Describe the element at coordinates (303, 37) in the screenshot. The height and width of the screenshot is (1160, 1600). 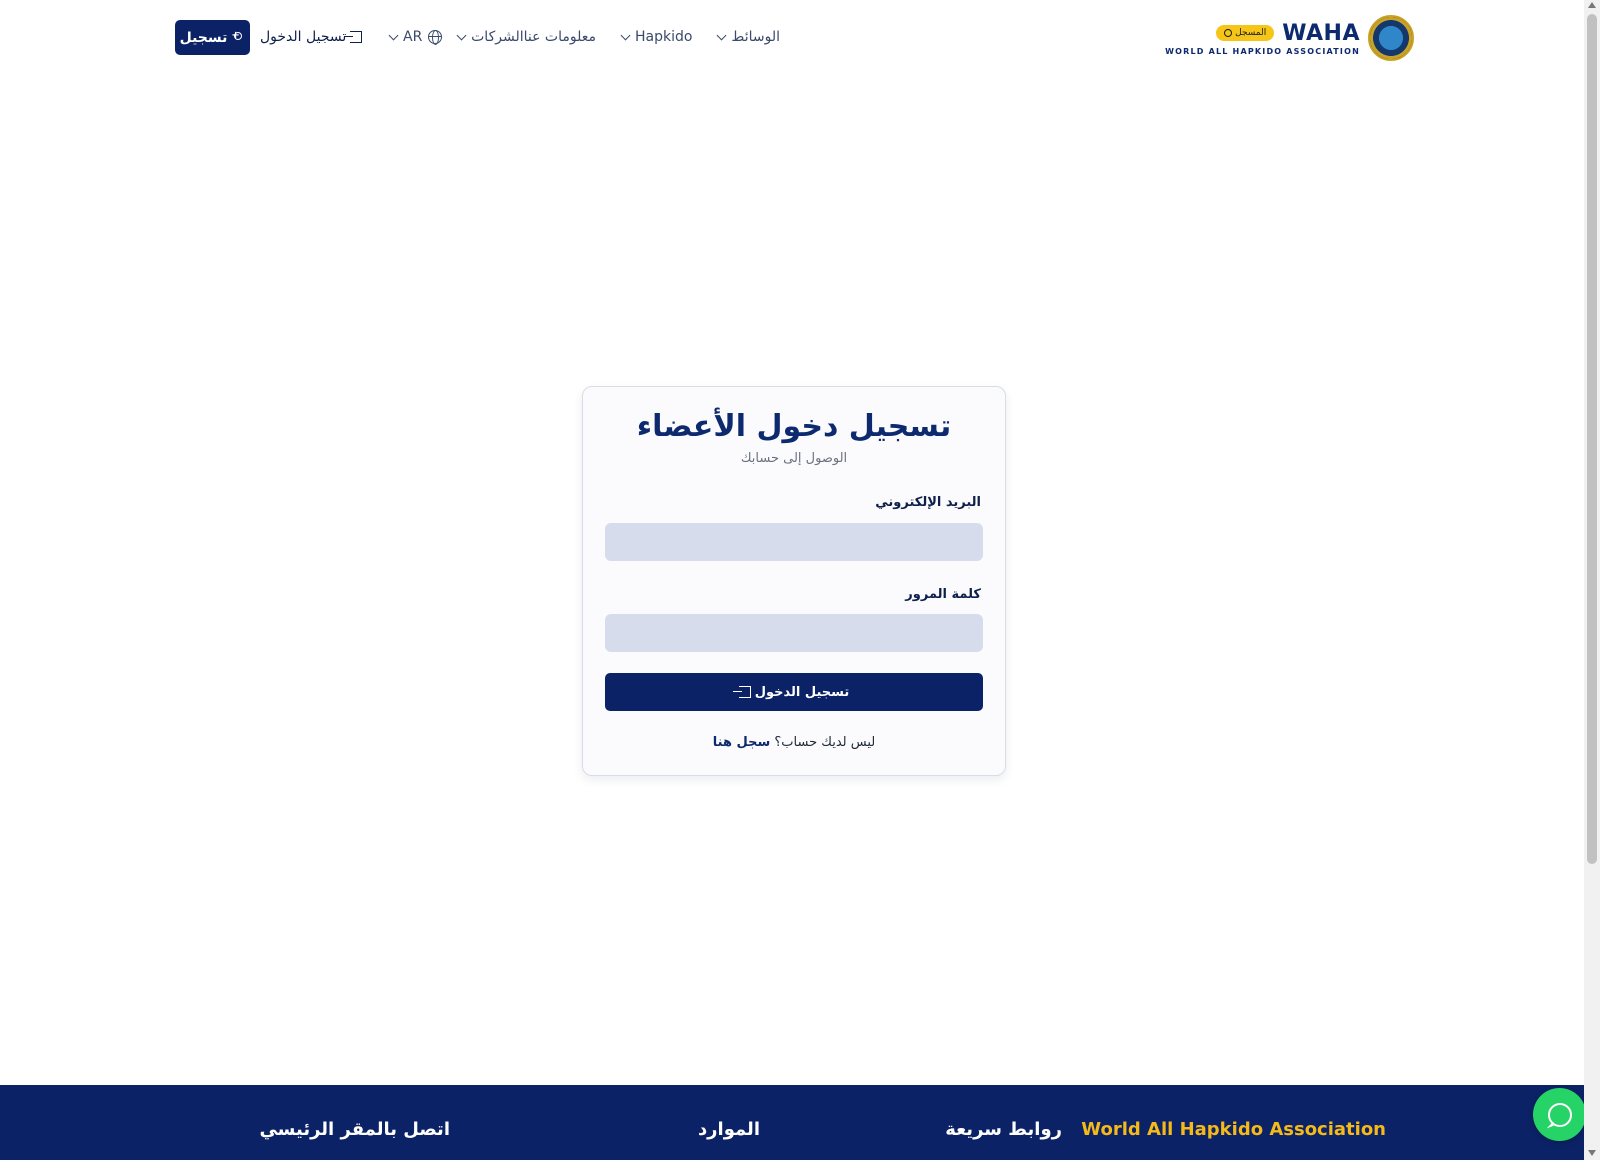
I see `header-login-label: تسجيل الدخول` at that location.